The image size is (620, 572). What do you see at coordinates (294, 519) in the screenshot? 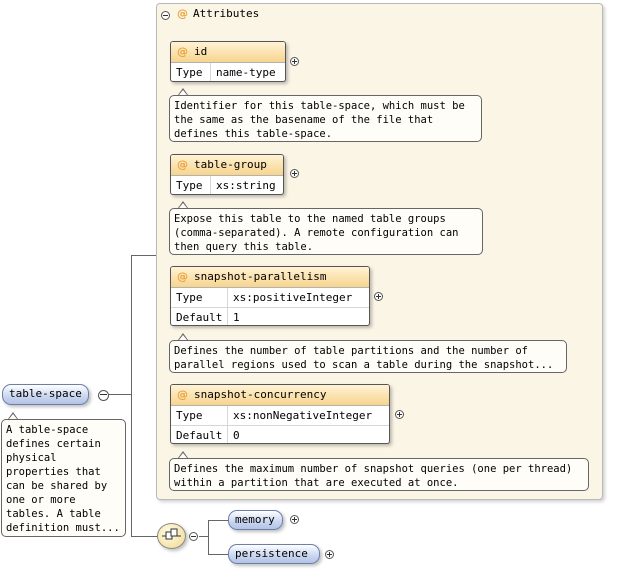
I see `expand-memory-icon` at bounding box center [294, 519].